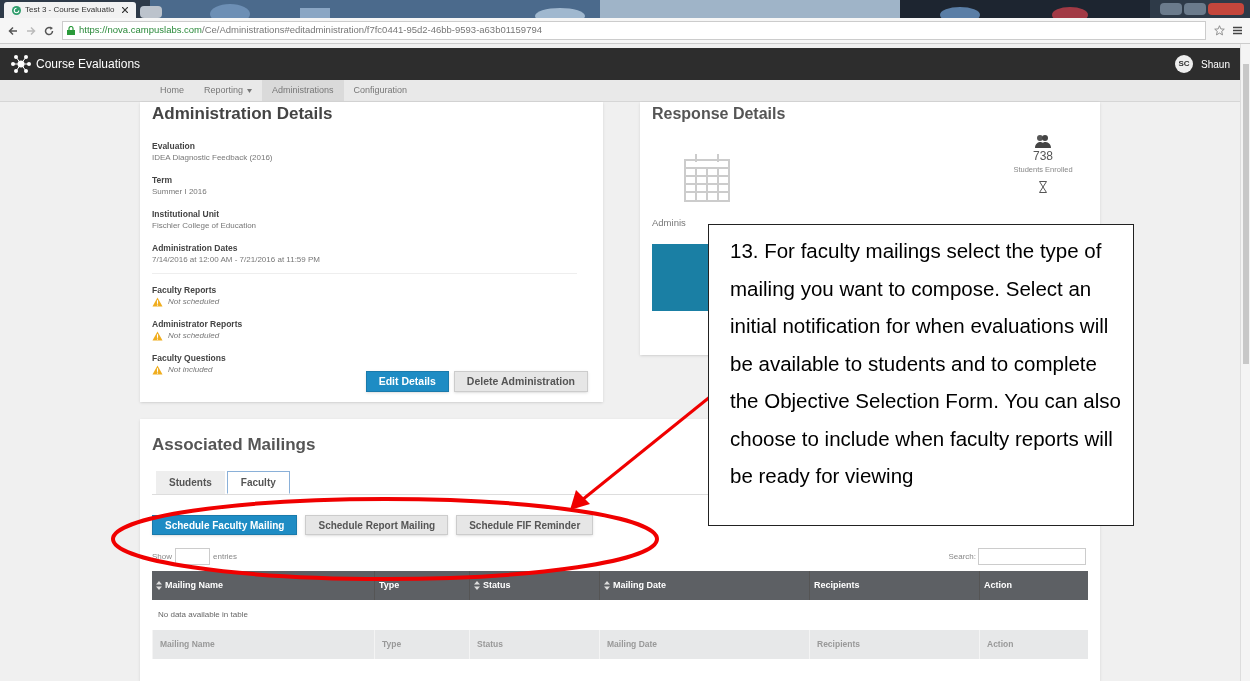 This screenshot has height=681, width=1250. What do you see at coordinates (205, 225) in the screenshot?
I see `field-value: Fischler College of Education` at bounding box center [205, 225].